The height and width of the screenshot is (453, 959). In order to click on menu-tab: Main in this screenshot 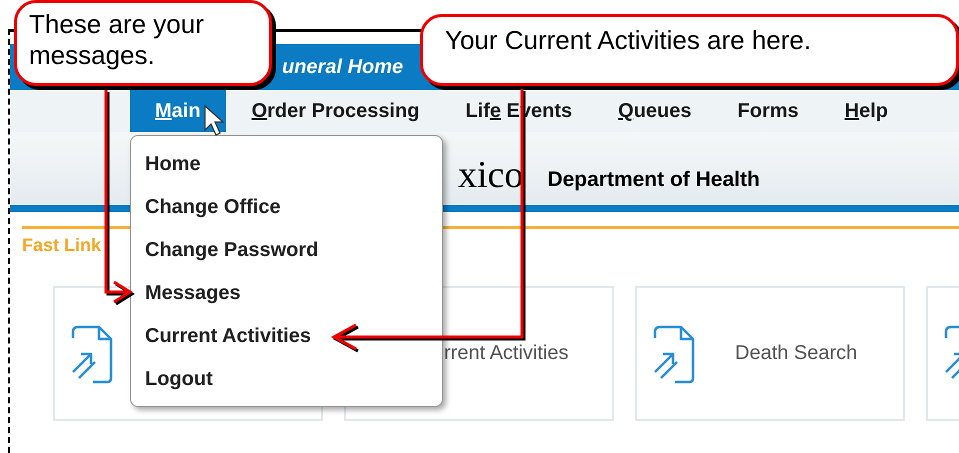, I will do `click(178, 111)`.